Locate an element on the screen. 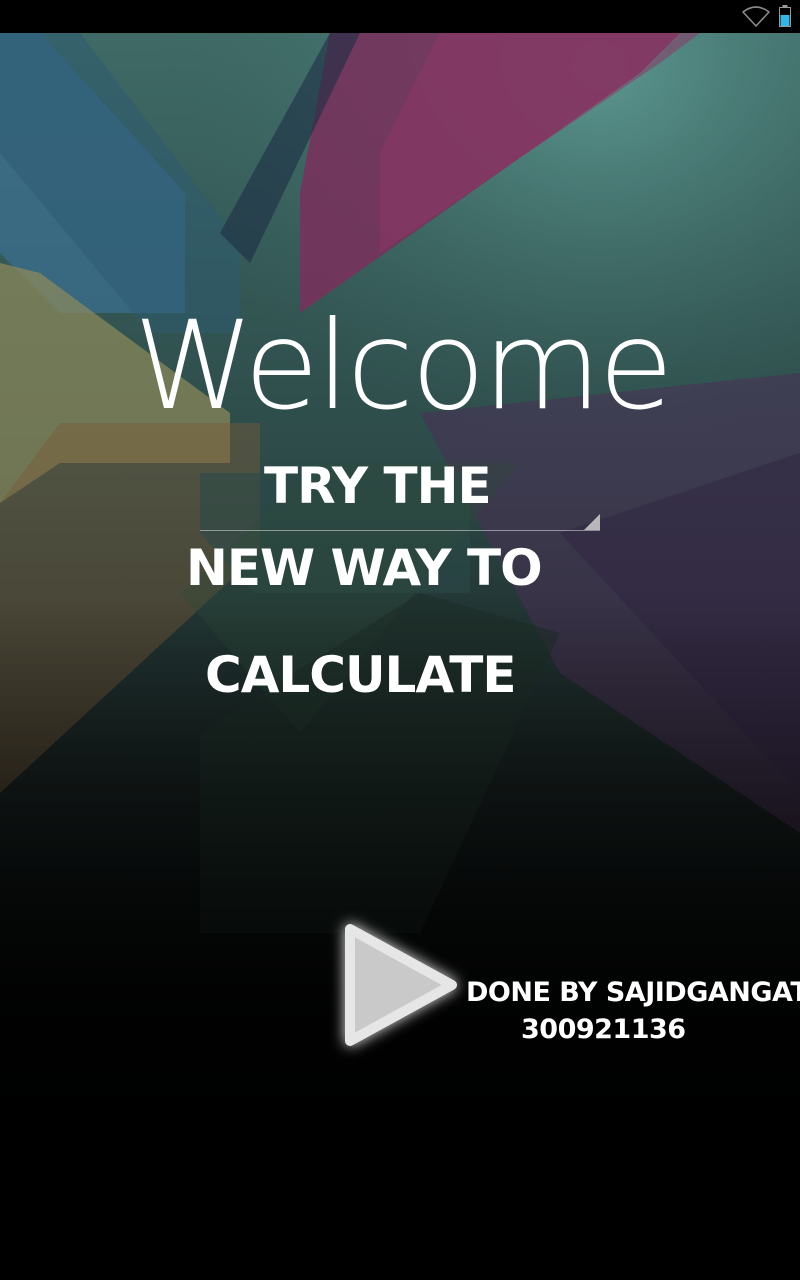 Image resolution: width=800 pixels, height=1280 pixels. headline-line-1: TRY THE is located at coordinates (378, 486).